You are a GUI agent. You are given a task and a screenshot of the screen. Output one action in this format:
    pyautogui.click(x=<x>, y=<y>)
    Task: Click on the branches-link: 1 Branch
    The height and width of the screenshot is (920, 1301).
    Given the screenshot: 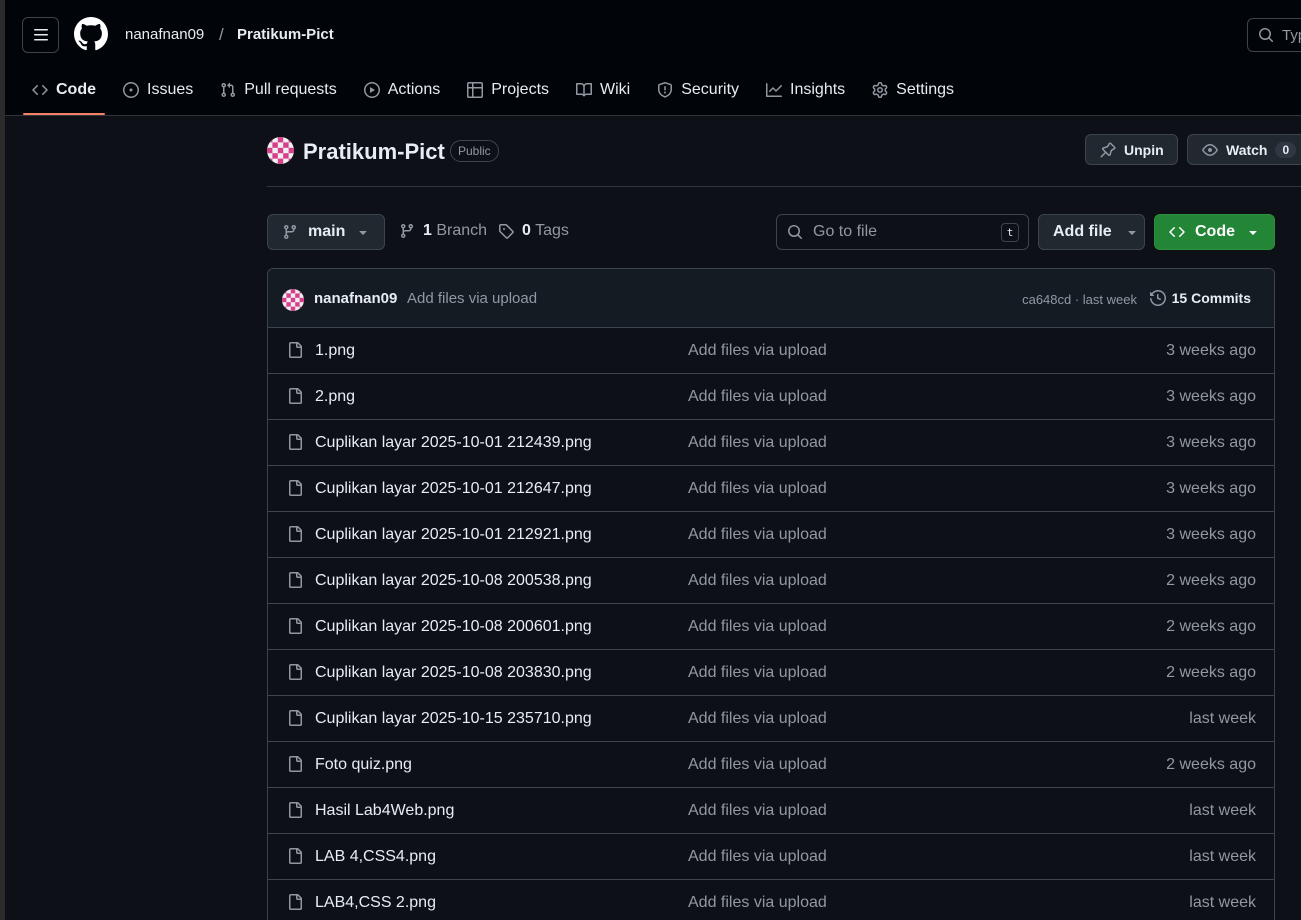 What is the action you would take?
    pyautogui.click(x=443, y=231)
    